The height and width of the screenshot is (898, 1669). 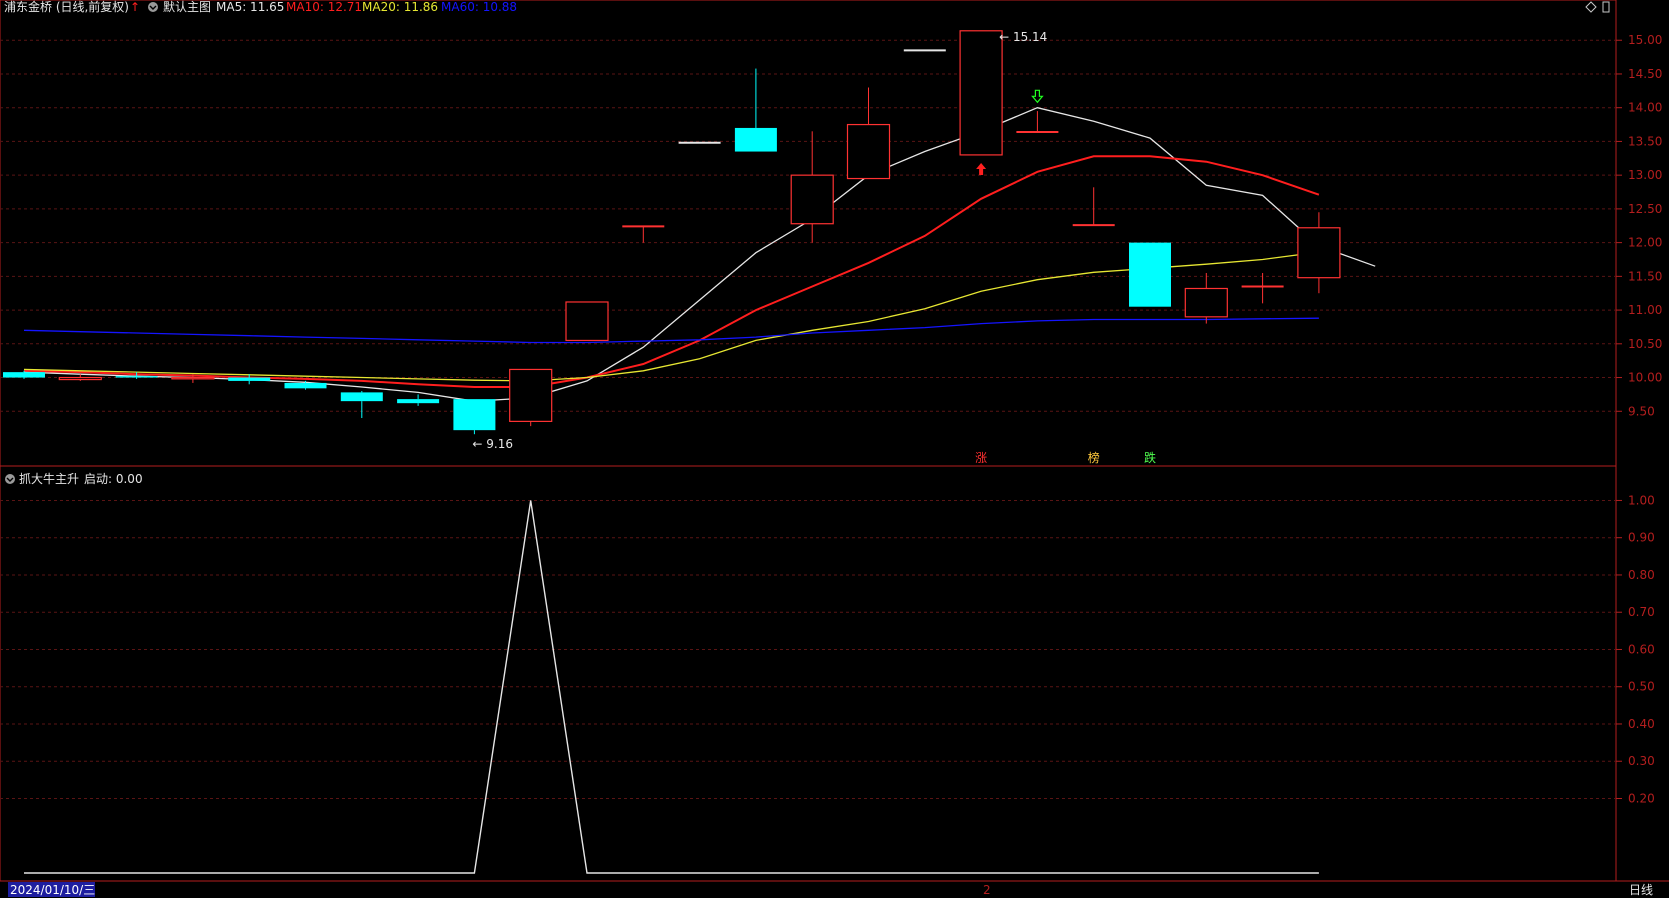 What do you see at coordinates (1641, 761) in the screenshot?
I see `axis-tick-label: 0.30` at bounding box center [1641, 761].